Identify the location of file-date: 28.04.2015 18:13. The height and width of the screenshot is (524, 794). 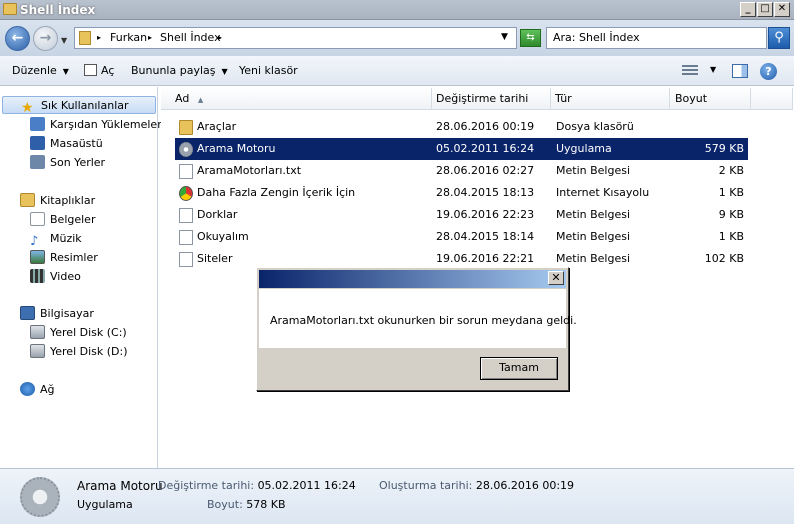
(485, 192).